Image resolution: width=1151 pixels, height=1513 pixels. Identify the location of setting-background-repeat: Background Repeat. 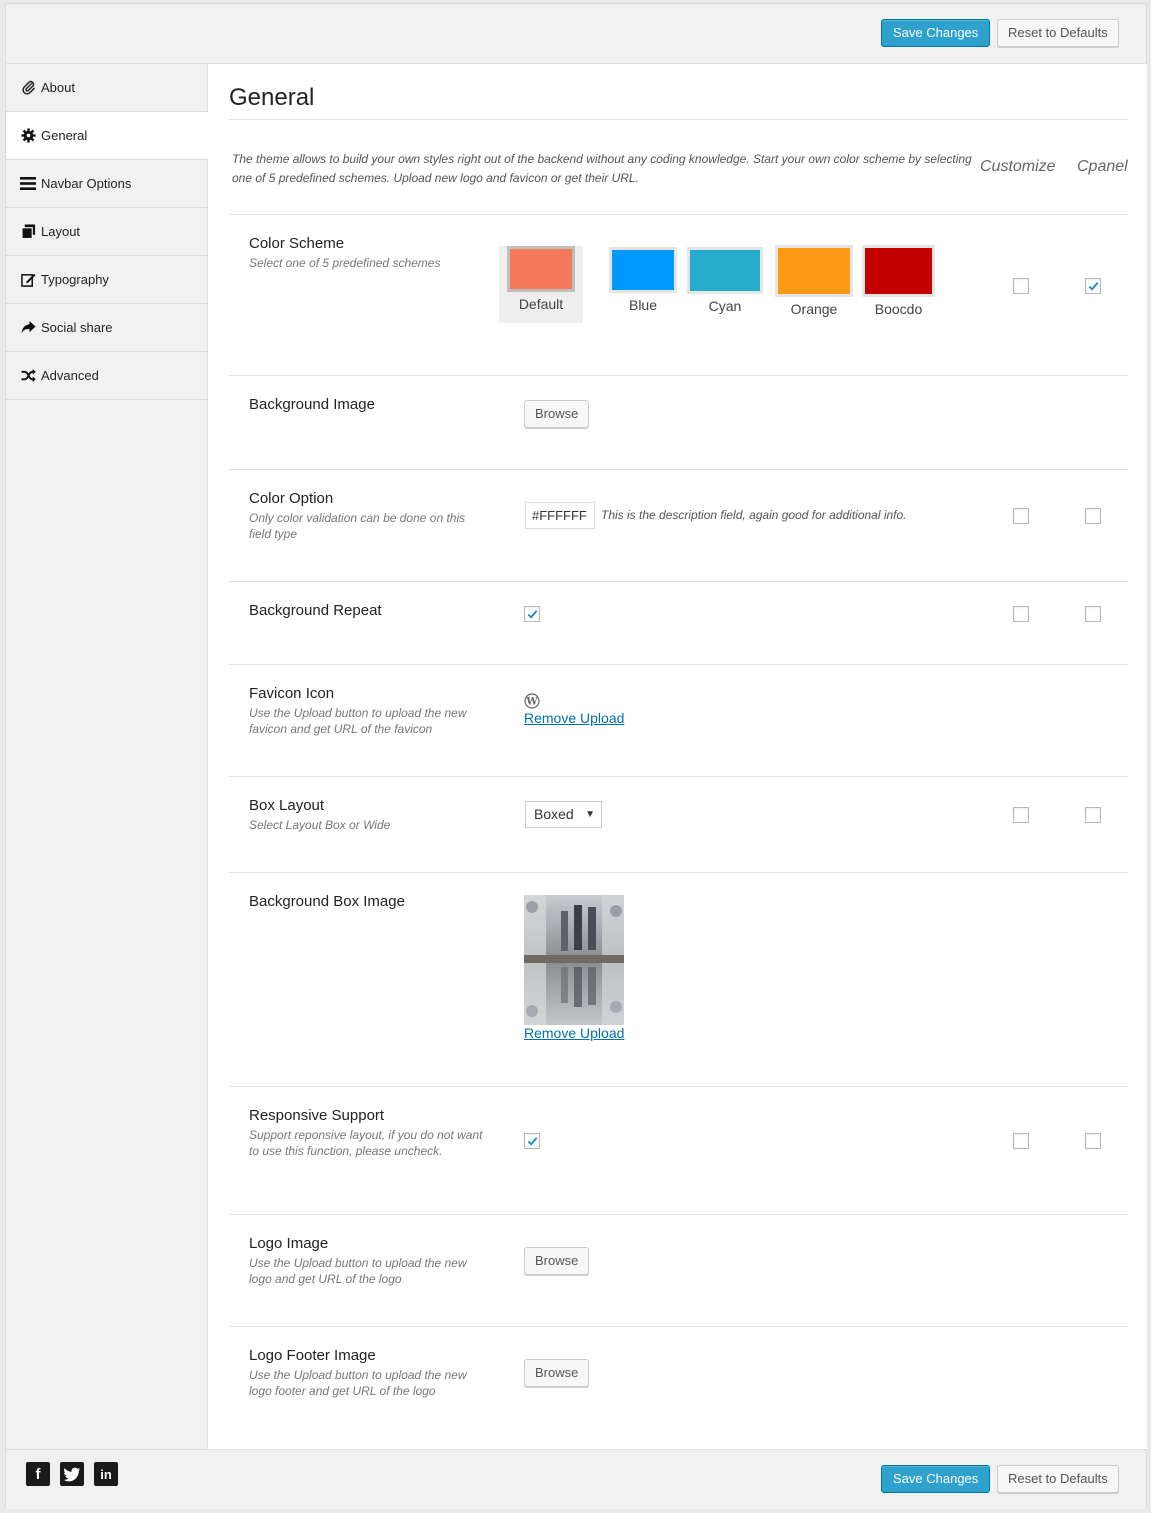
(678, 622).